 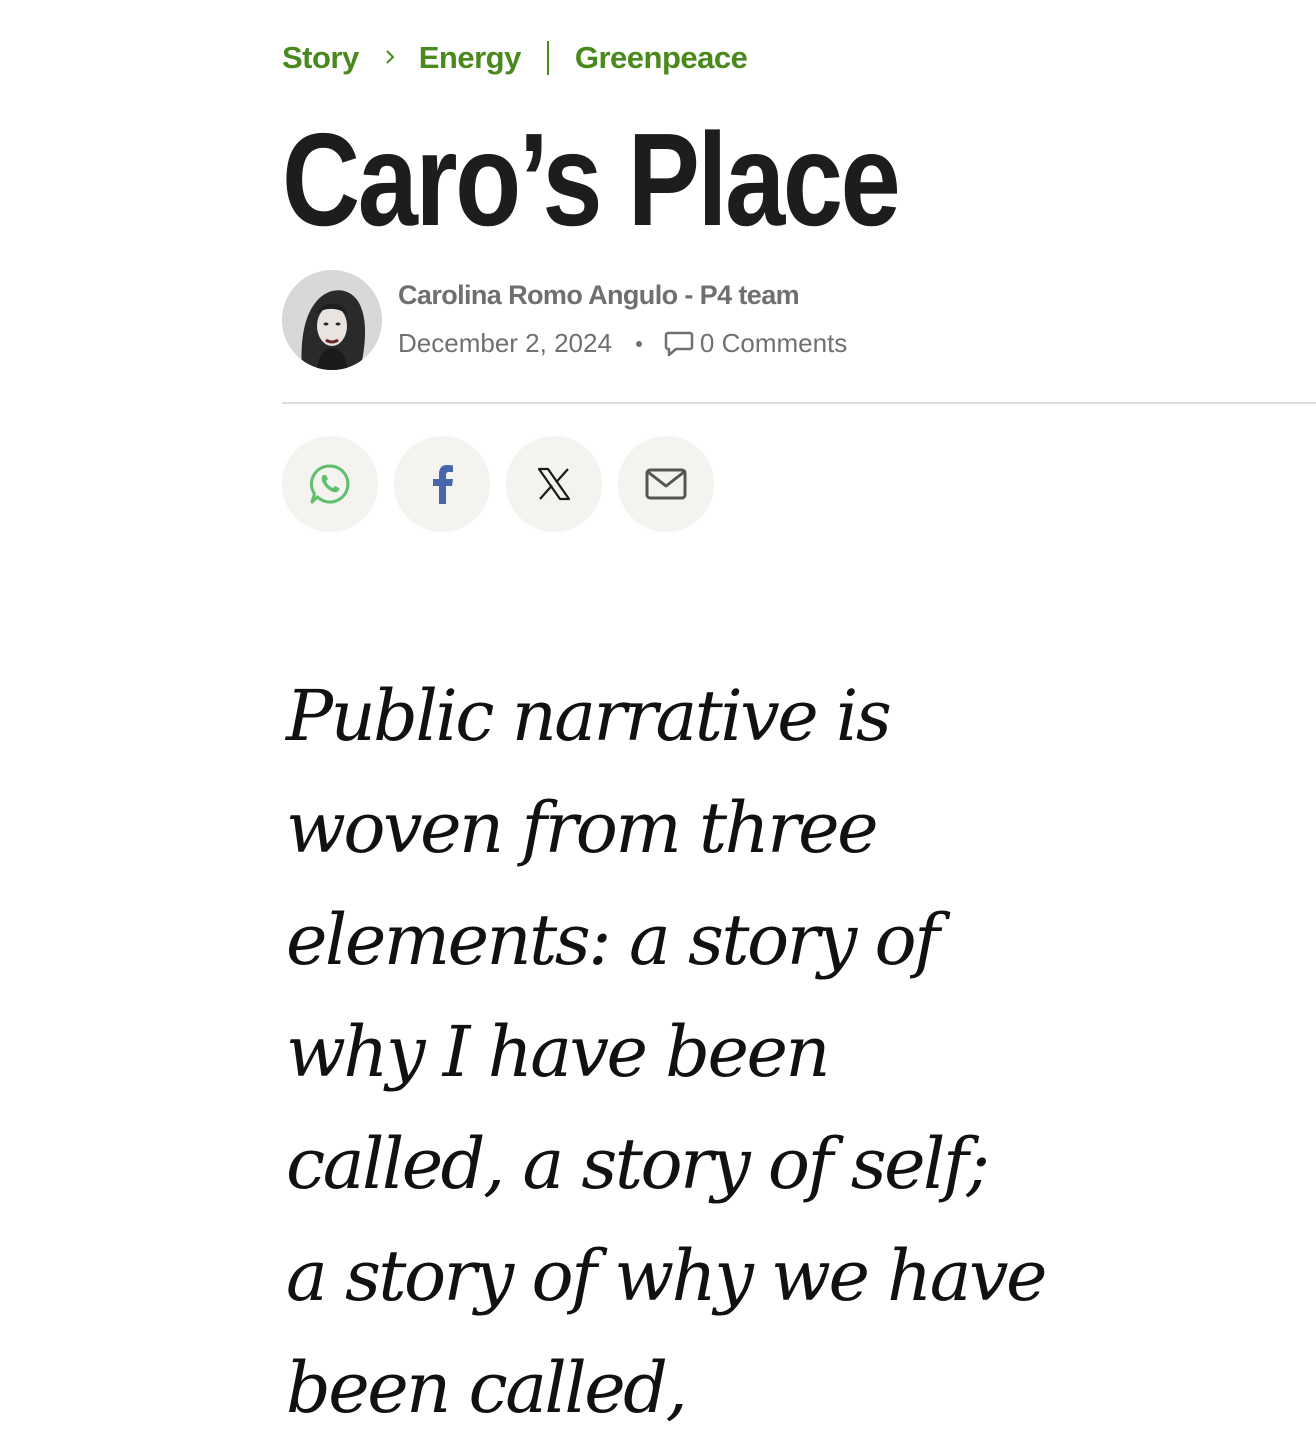 I want to click on header-divider, so click(x=799, y=403).